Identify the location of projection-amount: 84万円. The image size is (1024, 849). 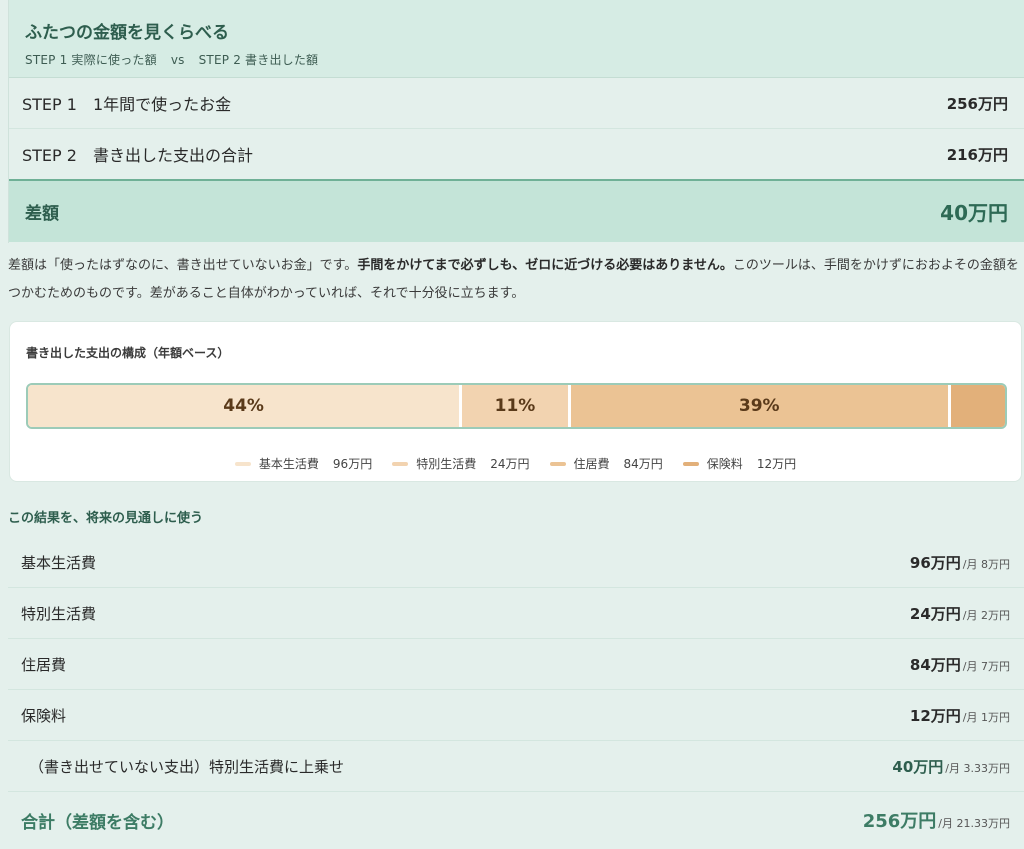
(935, 664).